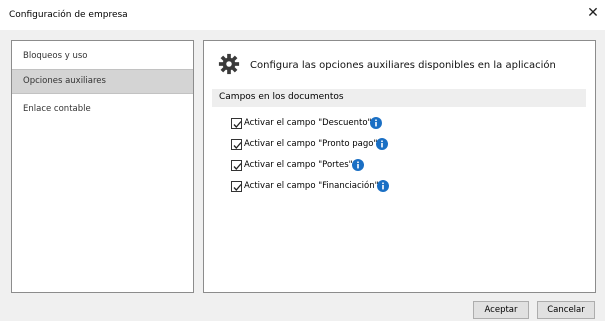 Image resolution: width=605 pixels, height=321 pixels. What do you see at coordinates (501, 310) in the screenshot?
I see `accept-button: Aceptar` at bounding box center [501, 310].